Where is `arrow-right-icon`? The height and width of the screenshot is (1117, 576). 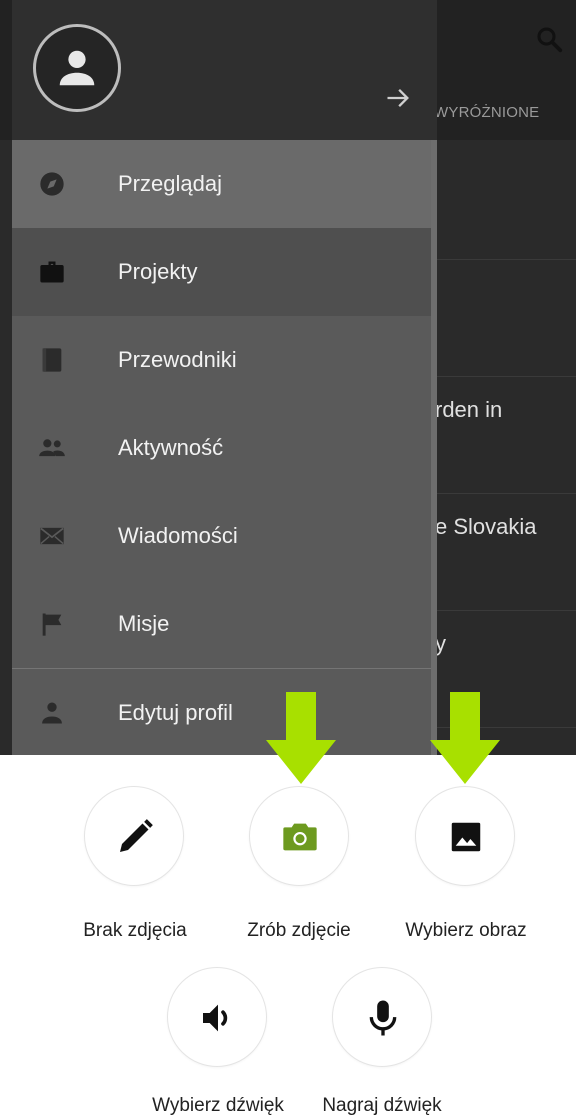
arrow-right-icon is located at coordinates (398, 98).